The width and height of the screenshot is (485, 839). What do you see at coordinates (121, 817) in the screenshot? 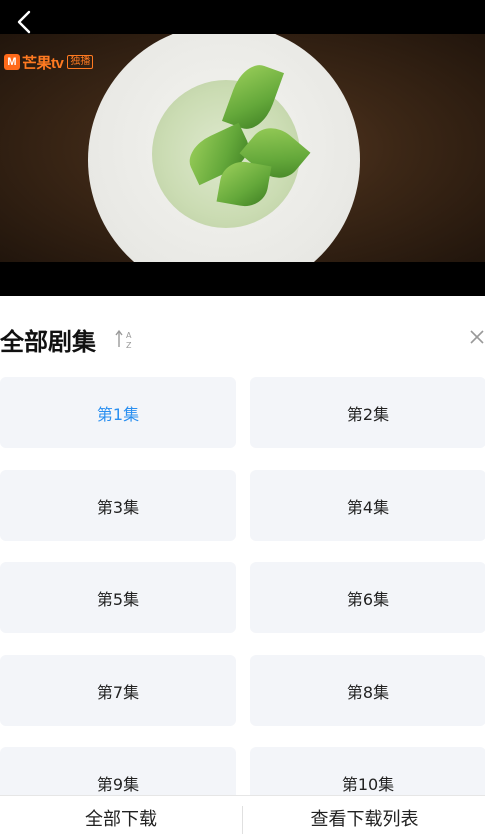
I see `download-all-button: 全部下载` at bounding box center [121, 817].